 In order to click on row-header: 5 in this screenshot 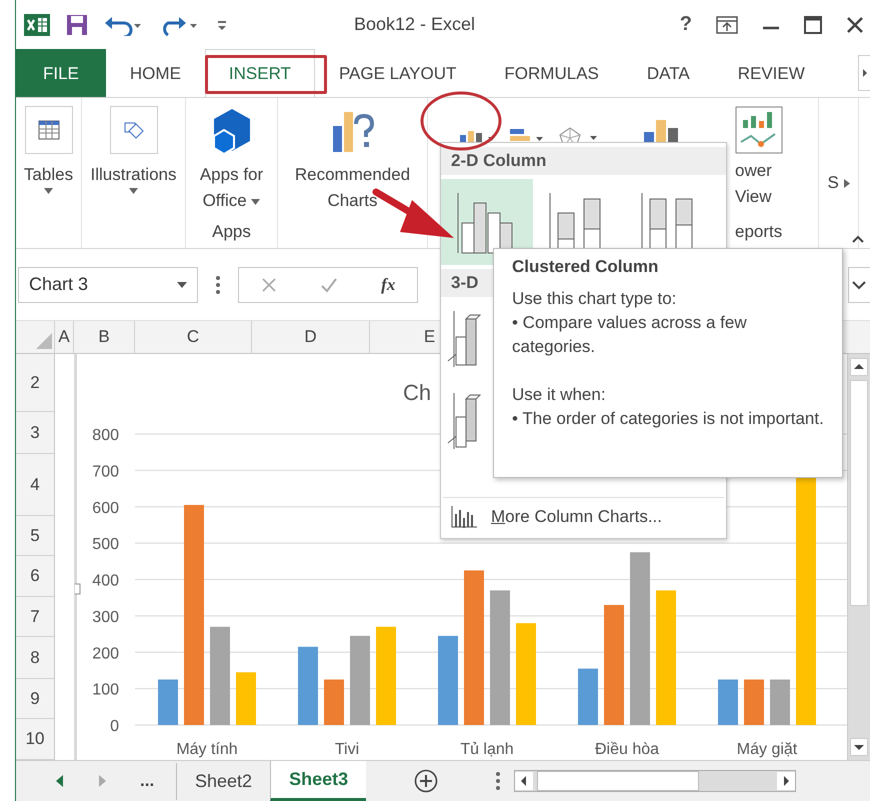, I will do `click(35, 536)`.